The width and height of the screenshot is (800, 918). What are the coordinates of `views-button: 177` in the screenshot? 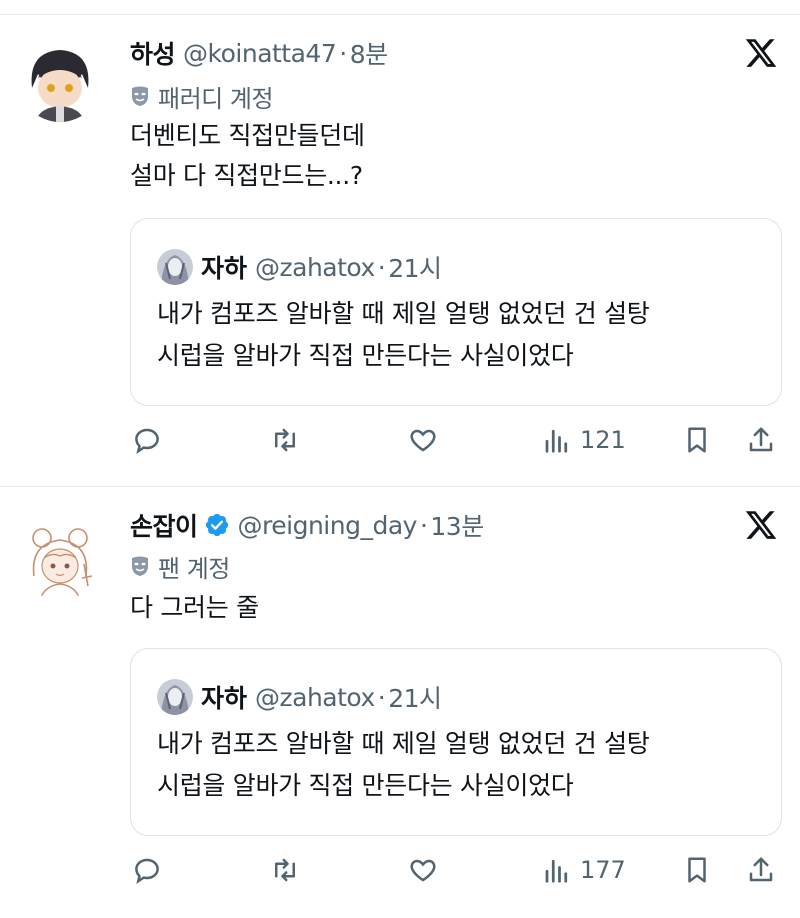 It's located at (584, 870).